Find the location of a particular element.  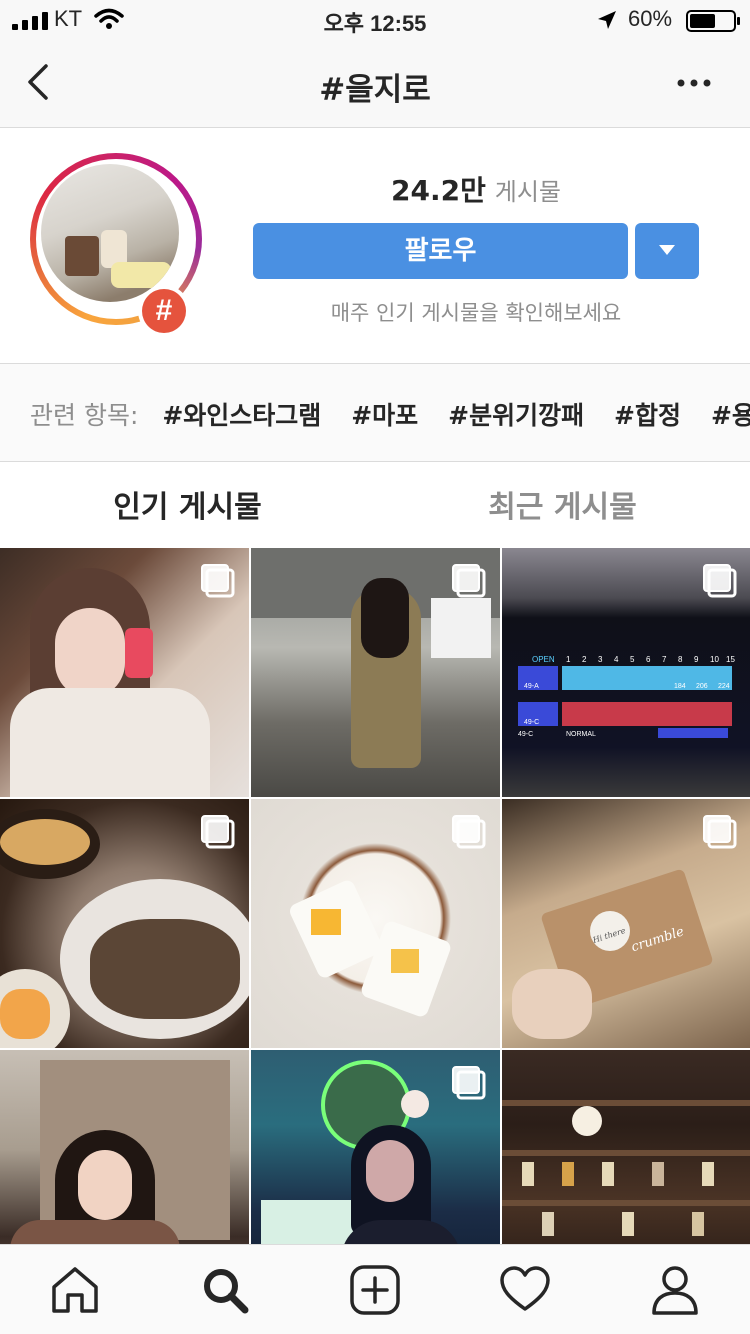

scoreboard-frame-number: 5 is located at coordinates (632, 659).